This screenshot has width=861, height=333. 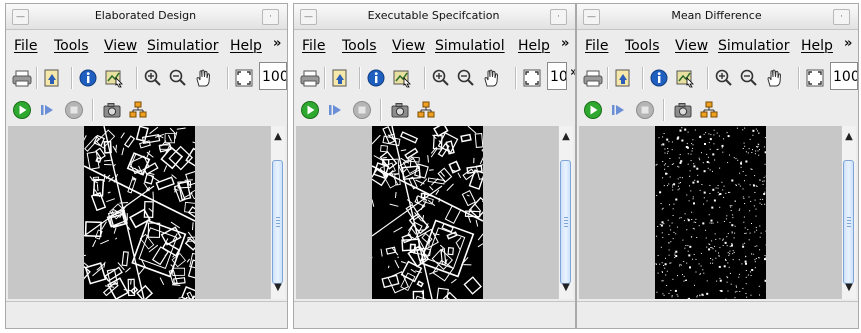 I want to click on main-toolbar: 100, so click(x=146, y=77).